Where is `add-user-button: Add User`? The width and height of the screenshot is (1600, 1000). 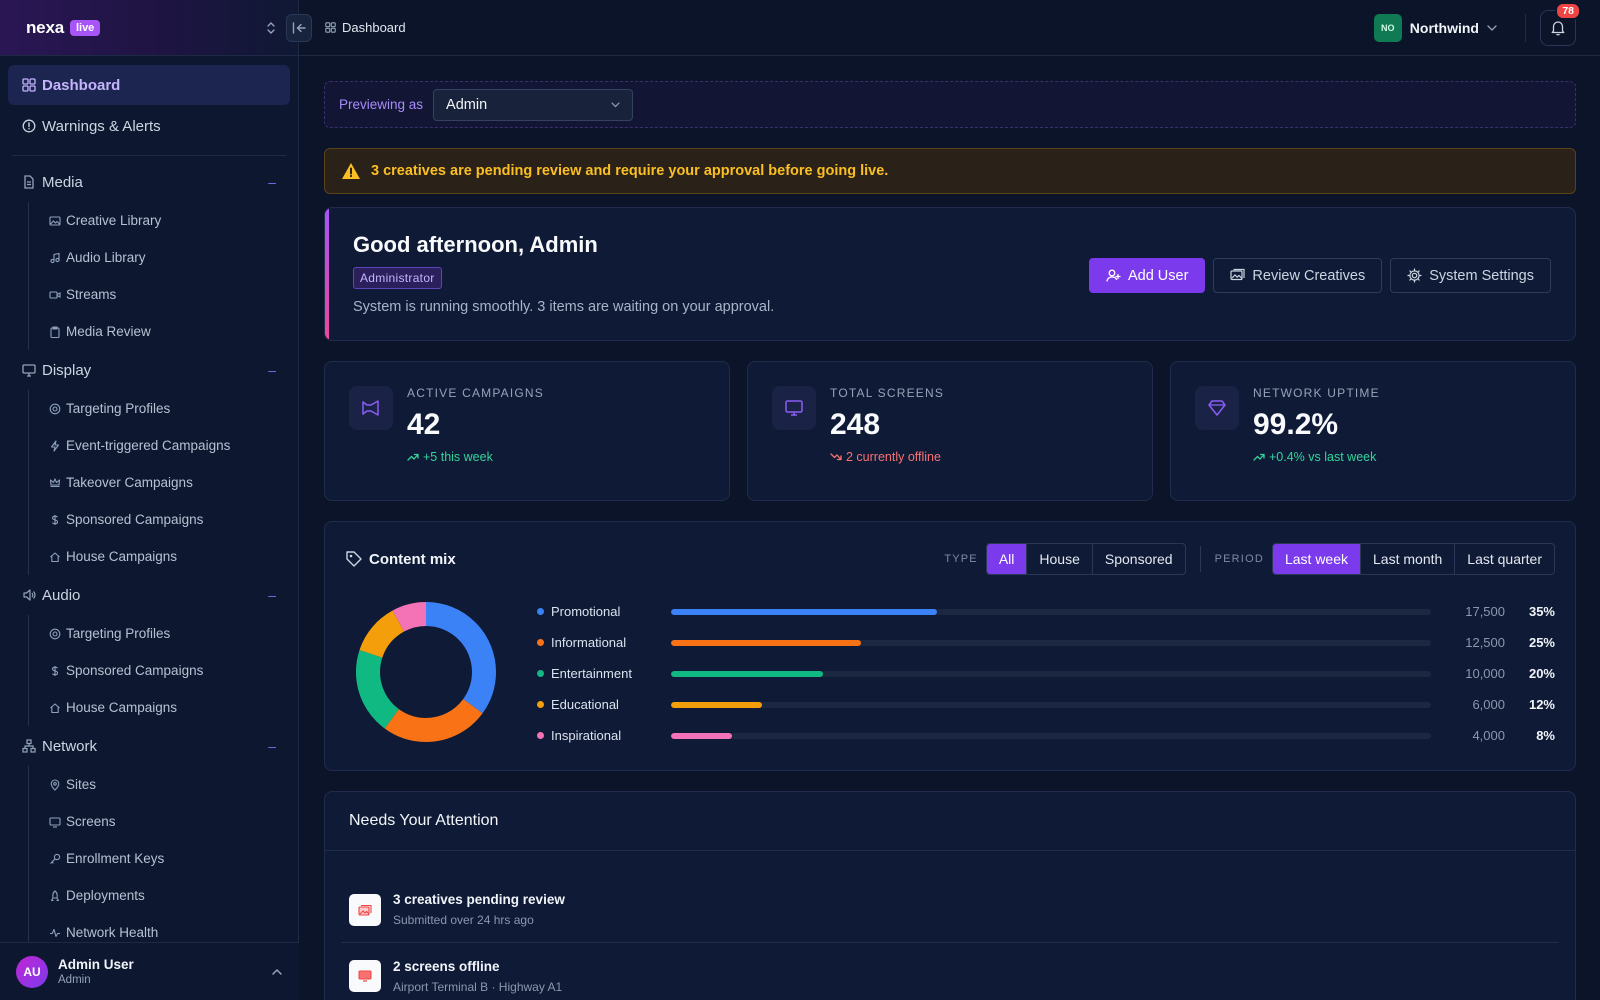 add-user-button: Add User is located at coordinates (1147, 275).